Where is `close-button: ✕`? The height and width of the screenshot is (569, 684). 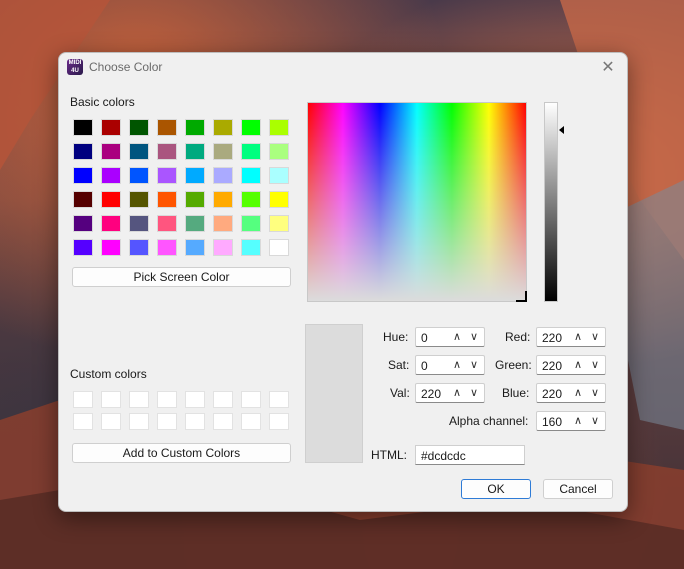
close-button: ✕ is located at coordinates (608, 68).